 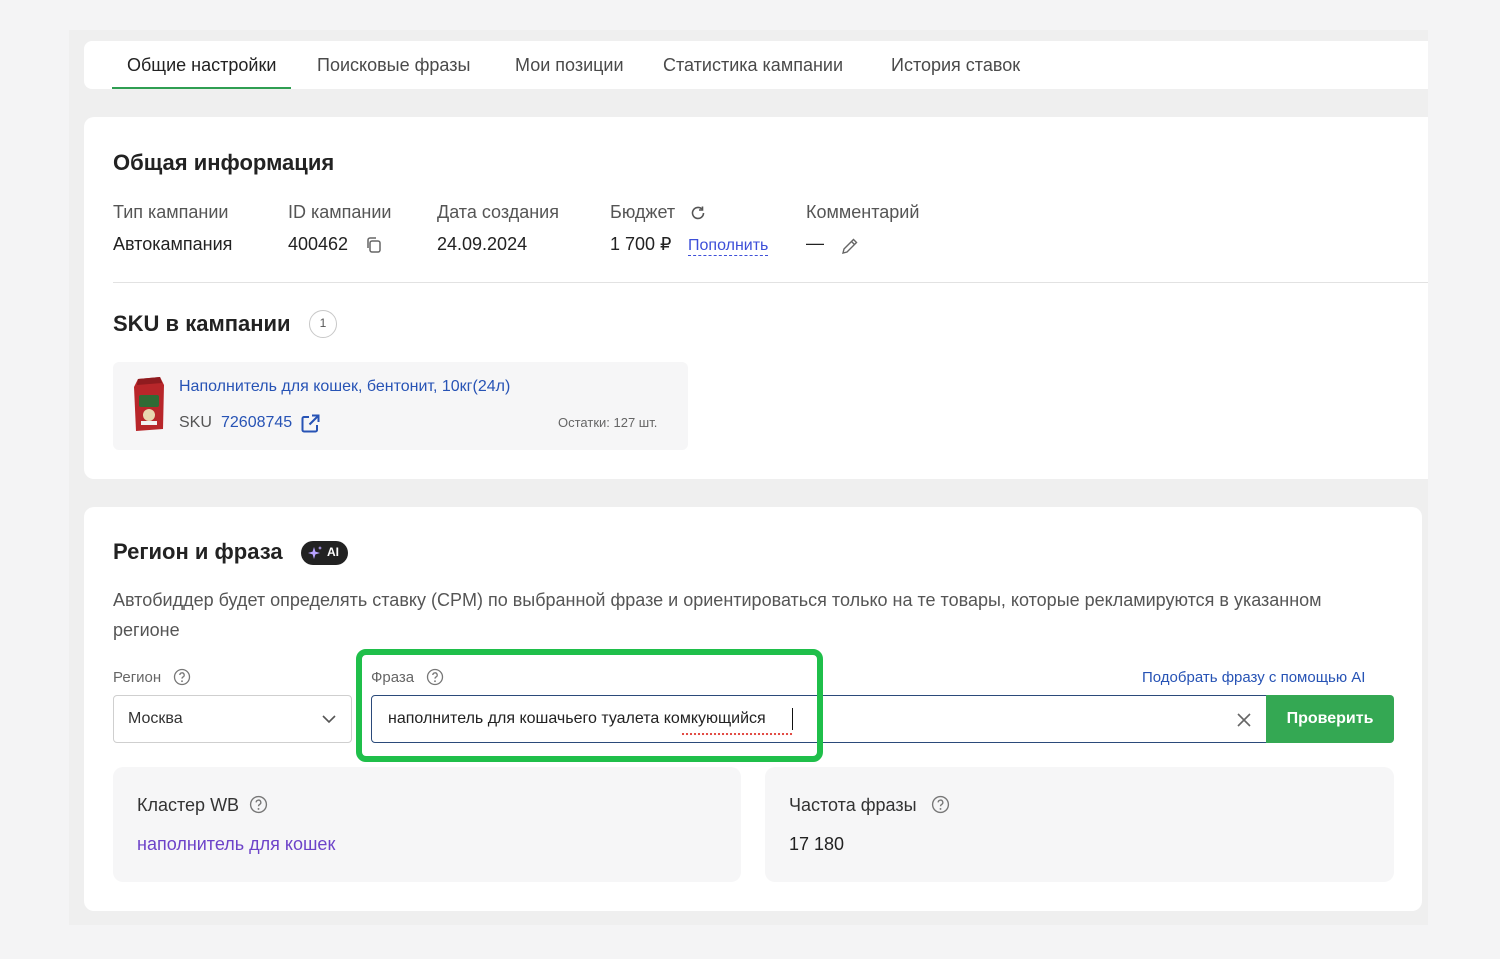 I want to click on text-caret, so click(x=792, y=719).